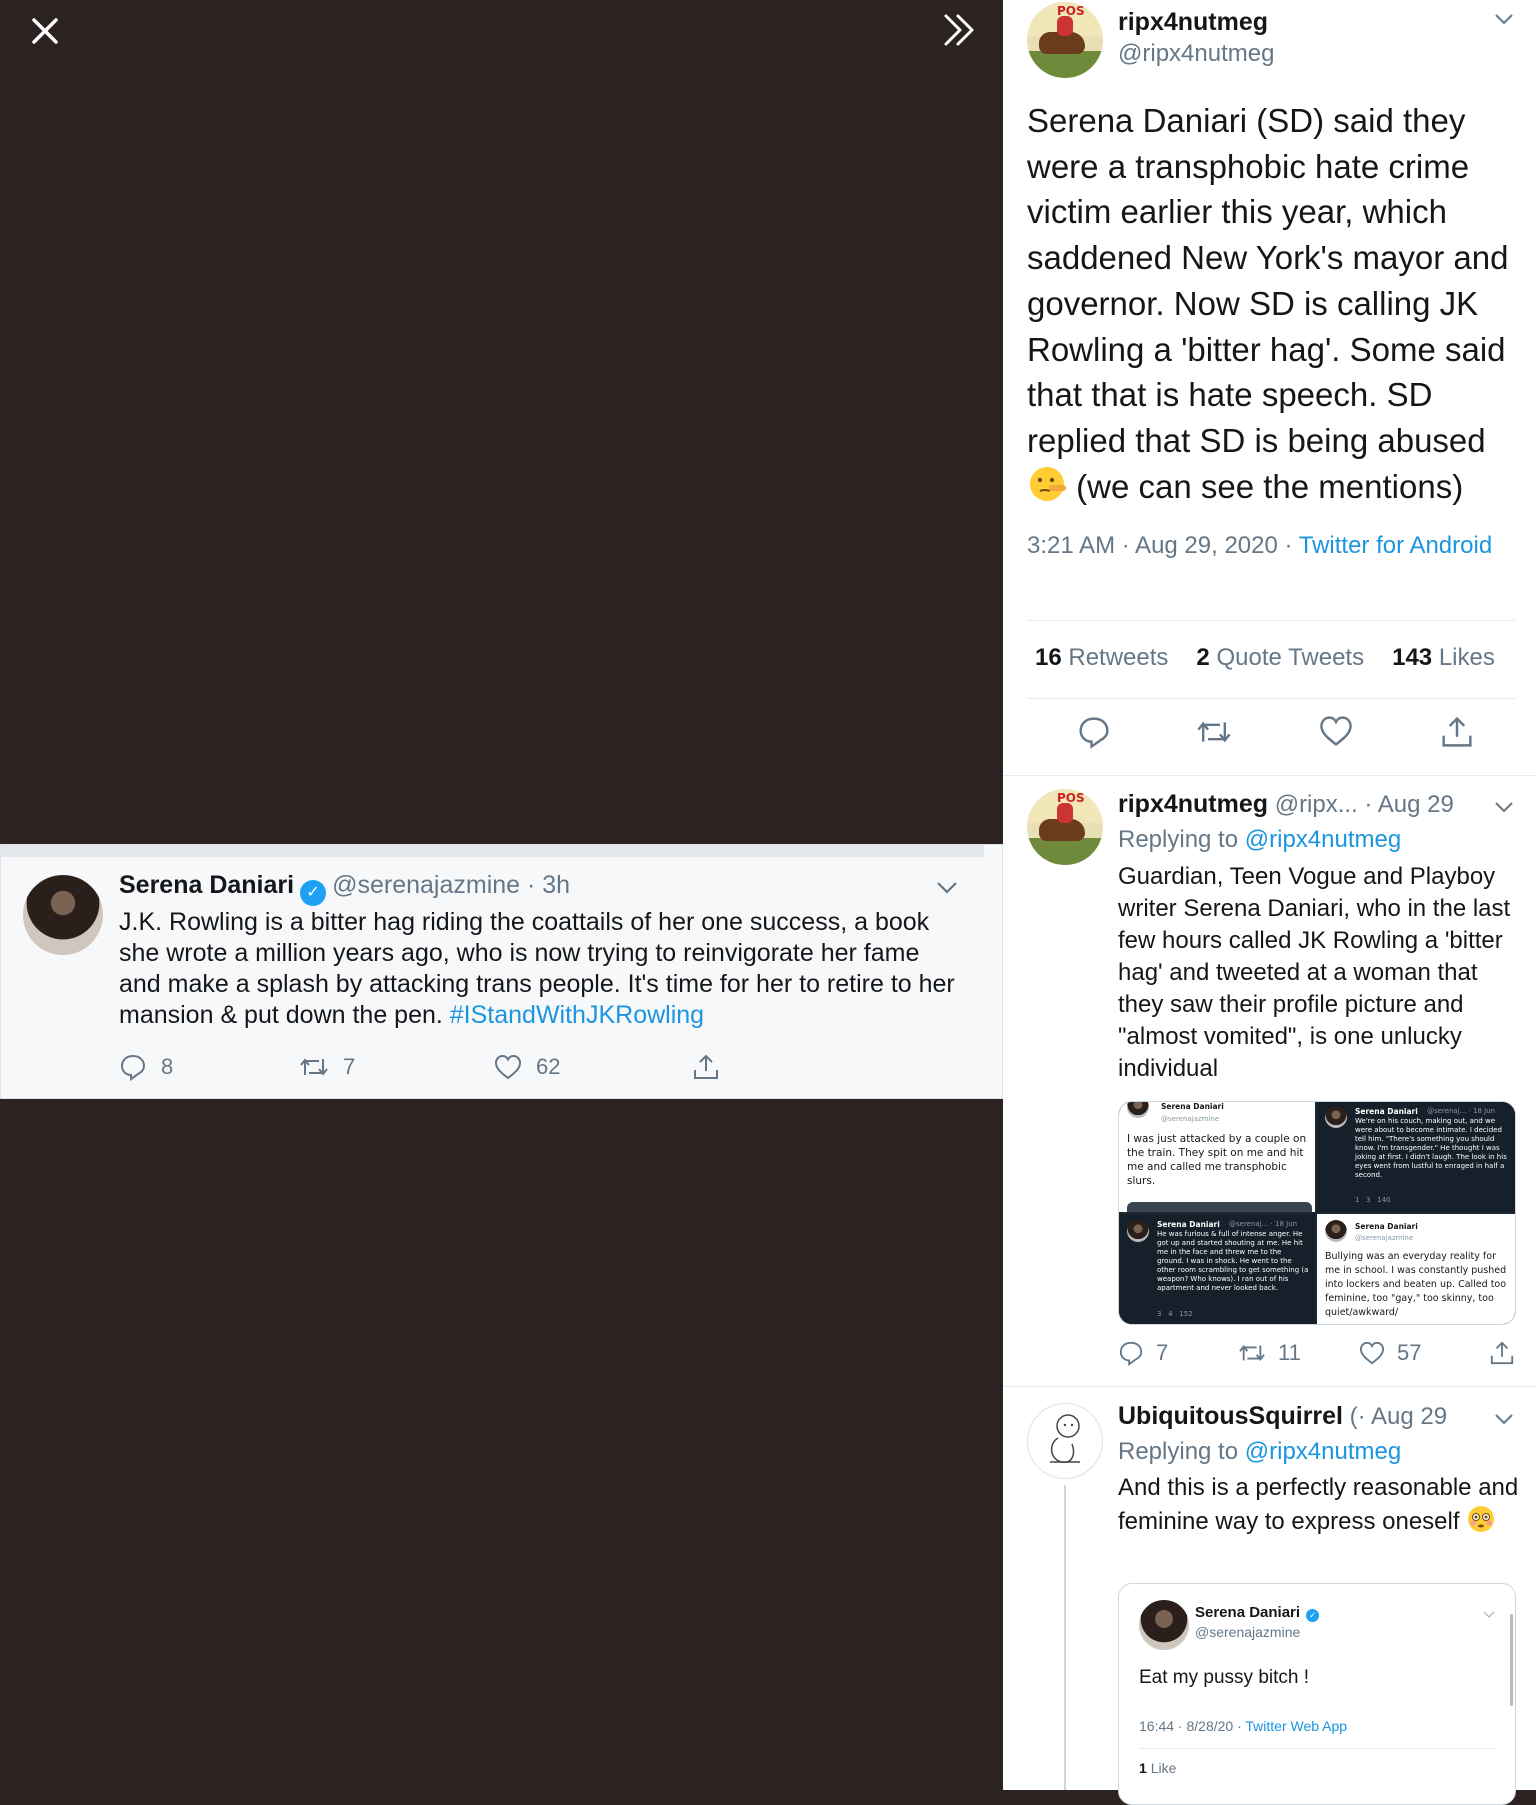  I want to click on retweet-icon, so click(1214, 734).